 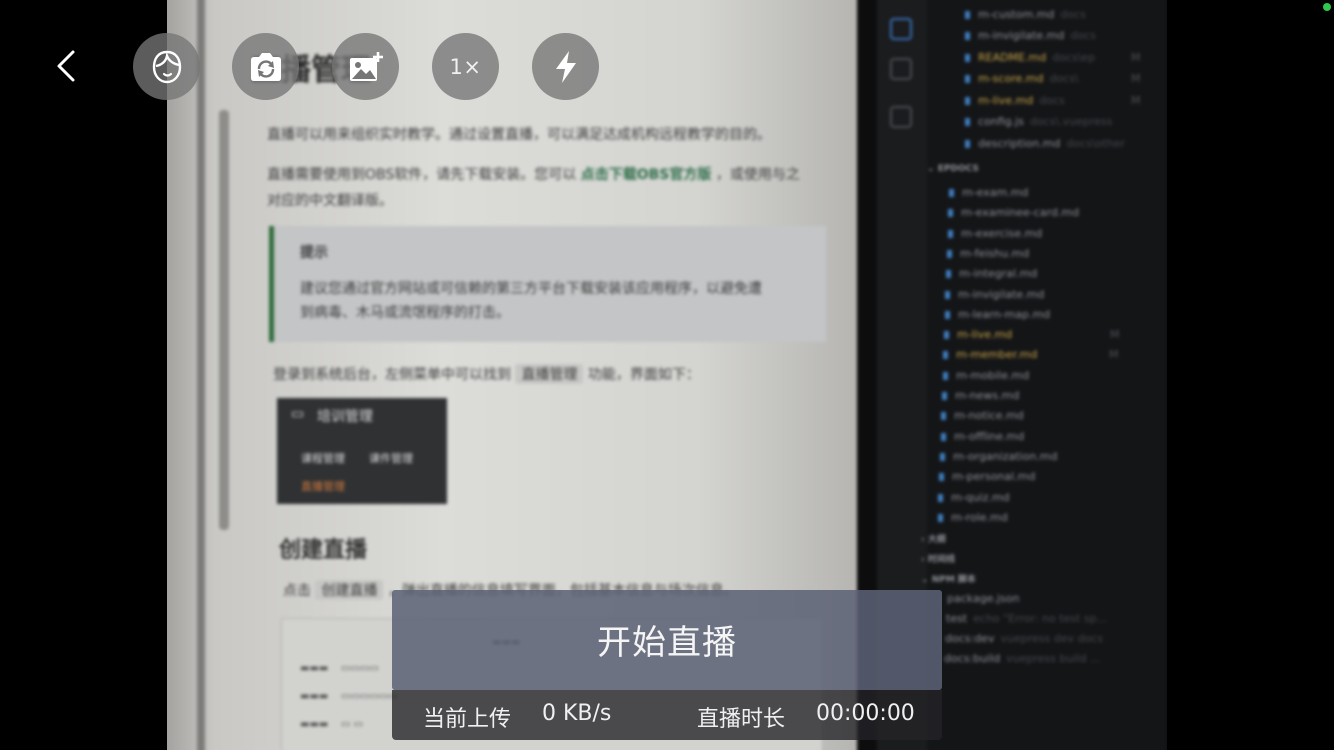 I want to click on doc-tip-line-2: 到病毒、木马或流氓程序的打击。, so click(x=405, y=313).